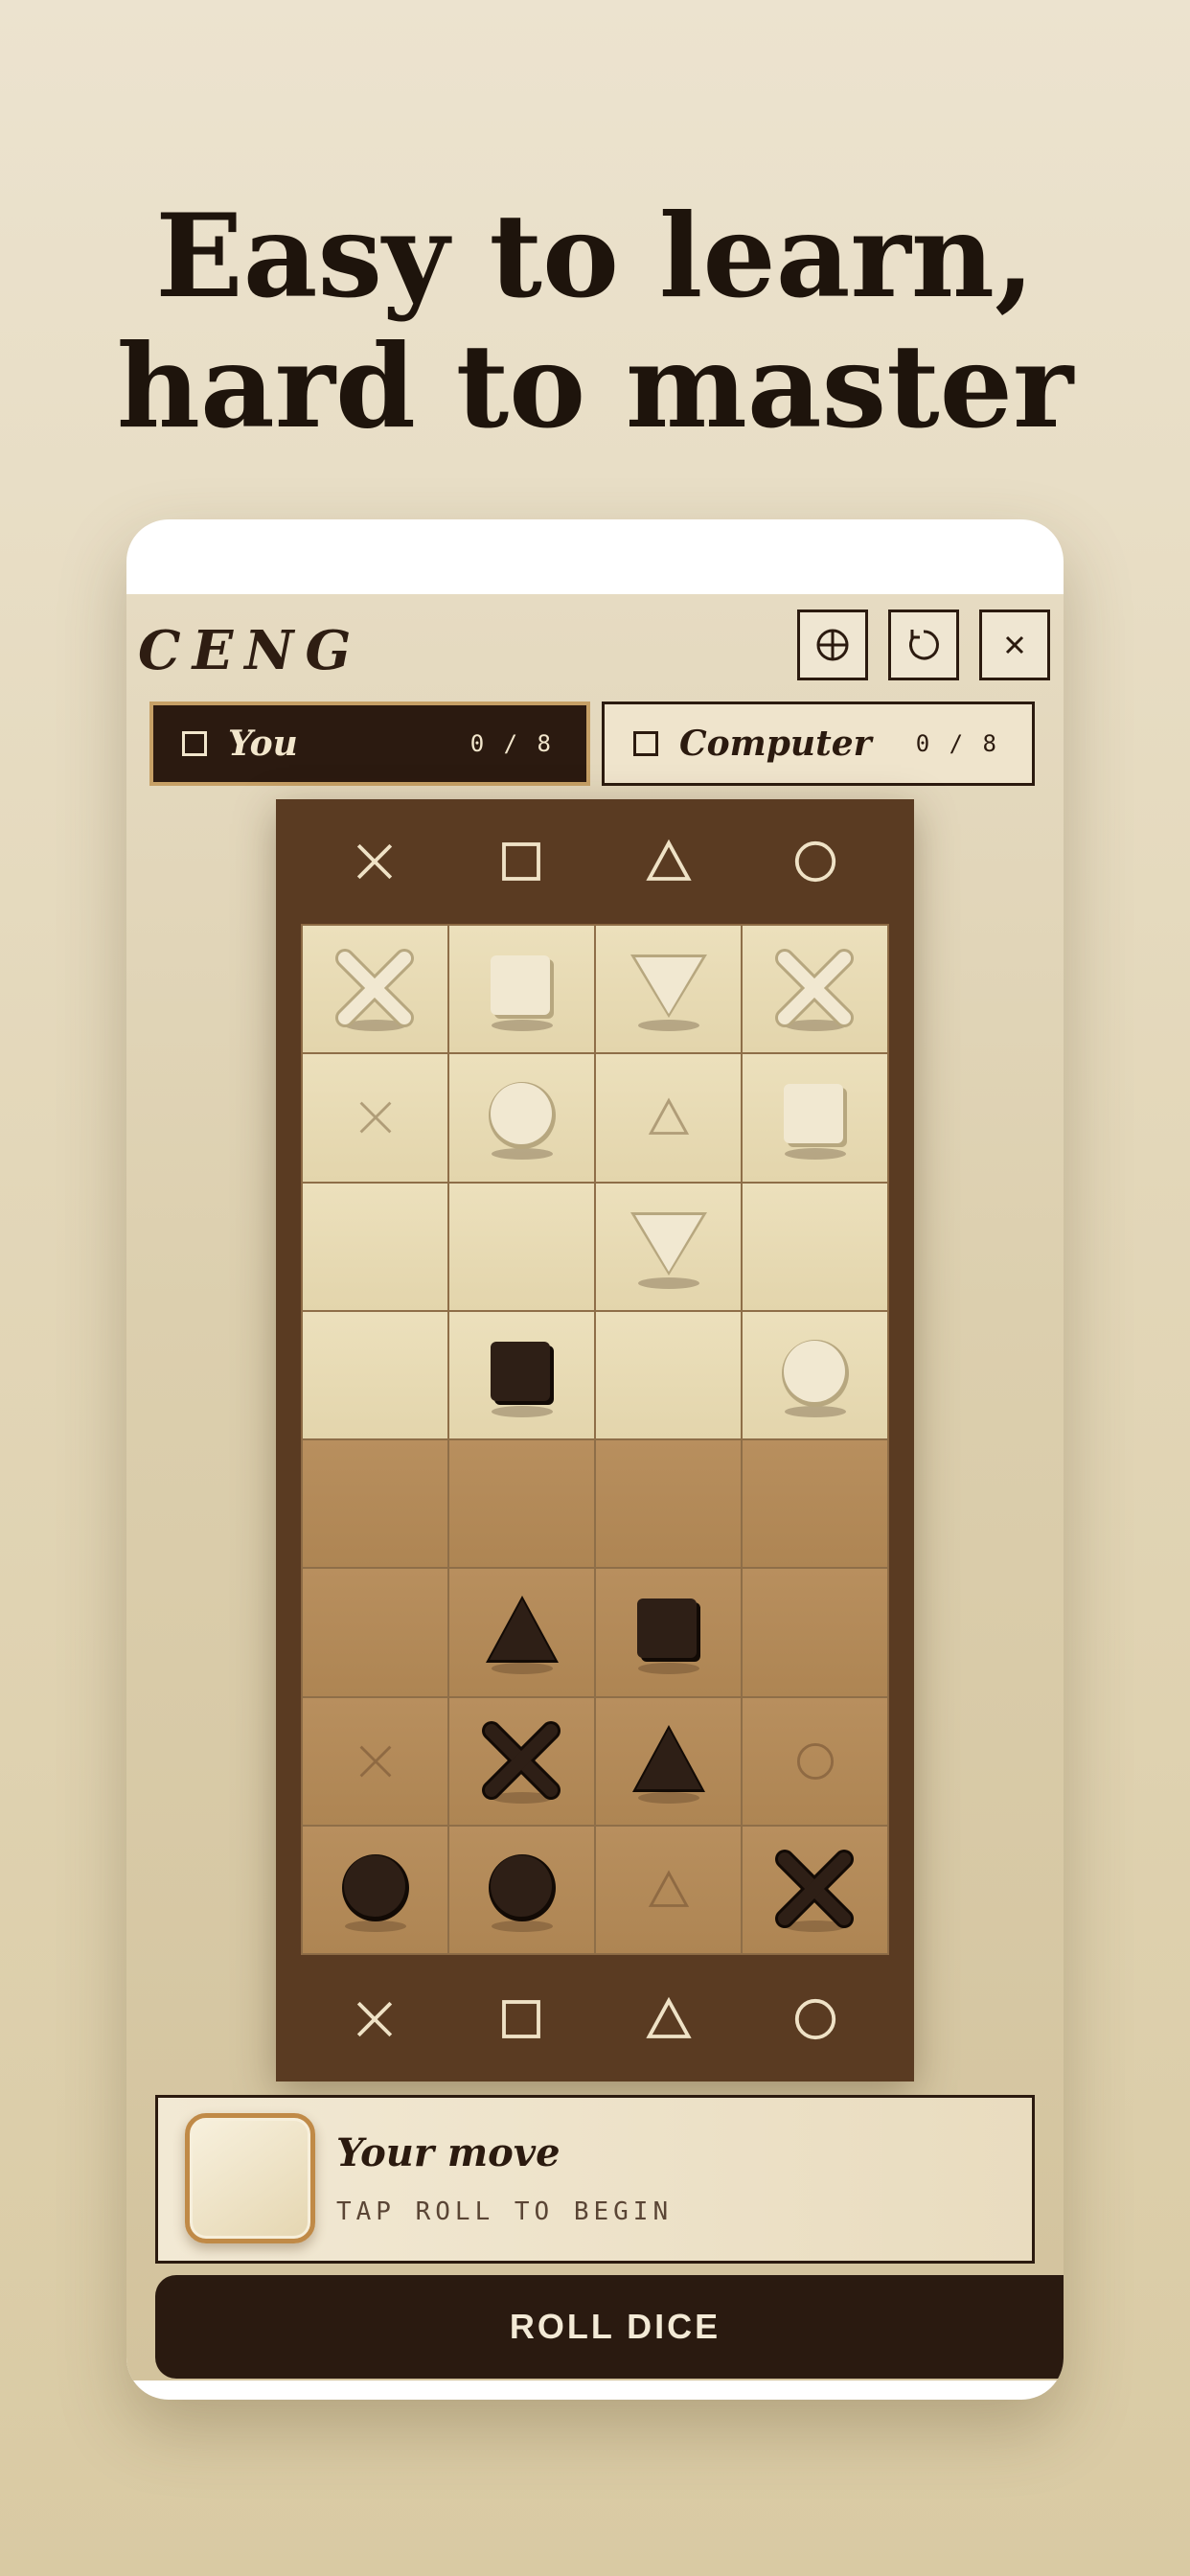 The height and width of the screenshot is (2576, 1190). Describe the element at coordinates (370, 744) in the screenshot. I see `player-card-you: You 0 / 8` at that location.